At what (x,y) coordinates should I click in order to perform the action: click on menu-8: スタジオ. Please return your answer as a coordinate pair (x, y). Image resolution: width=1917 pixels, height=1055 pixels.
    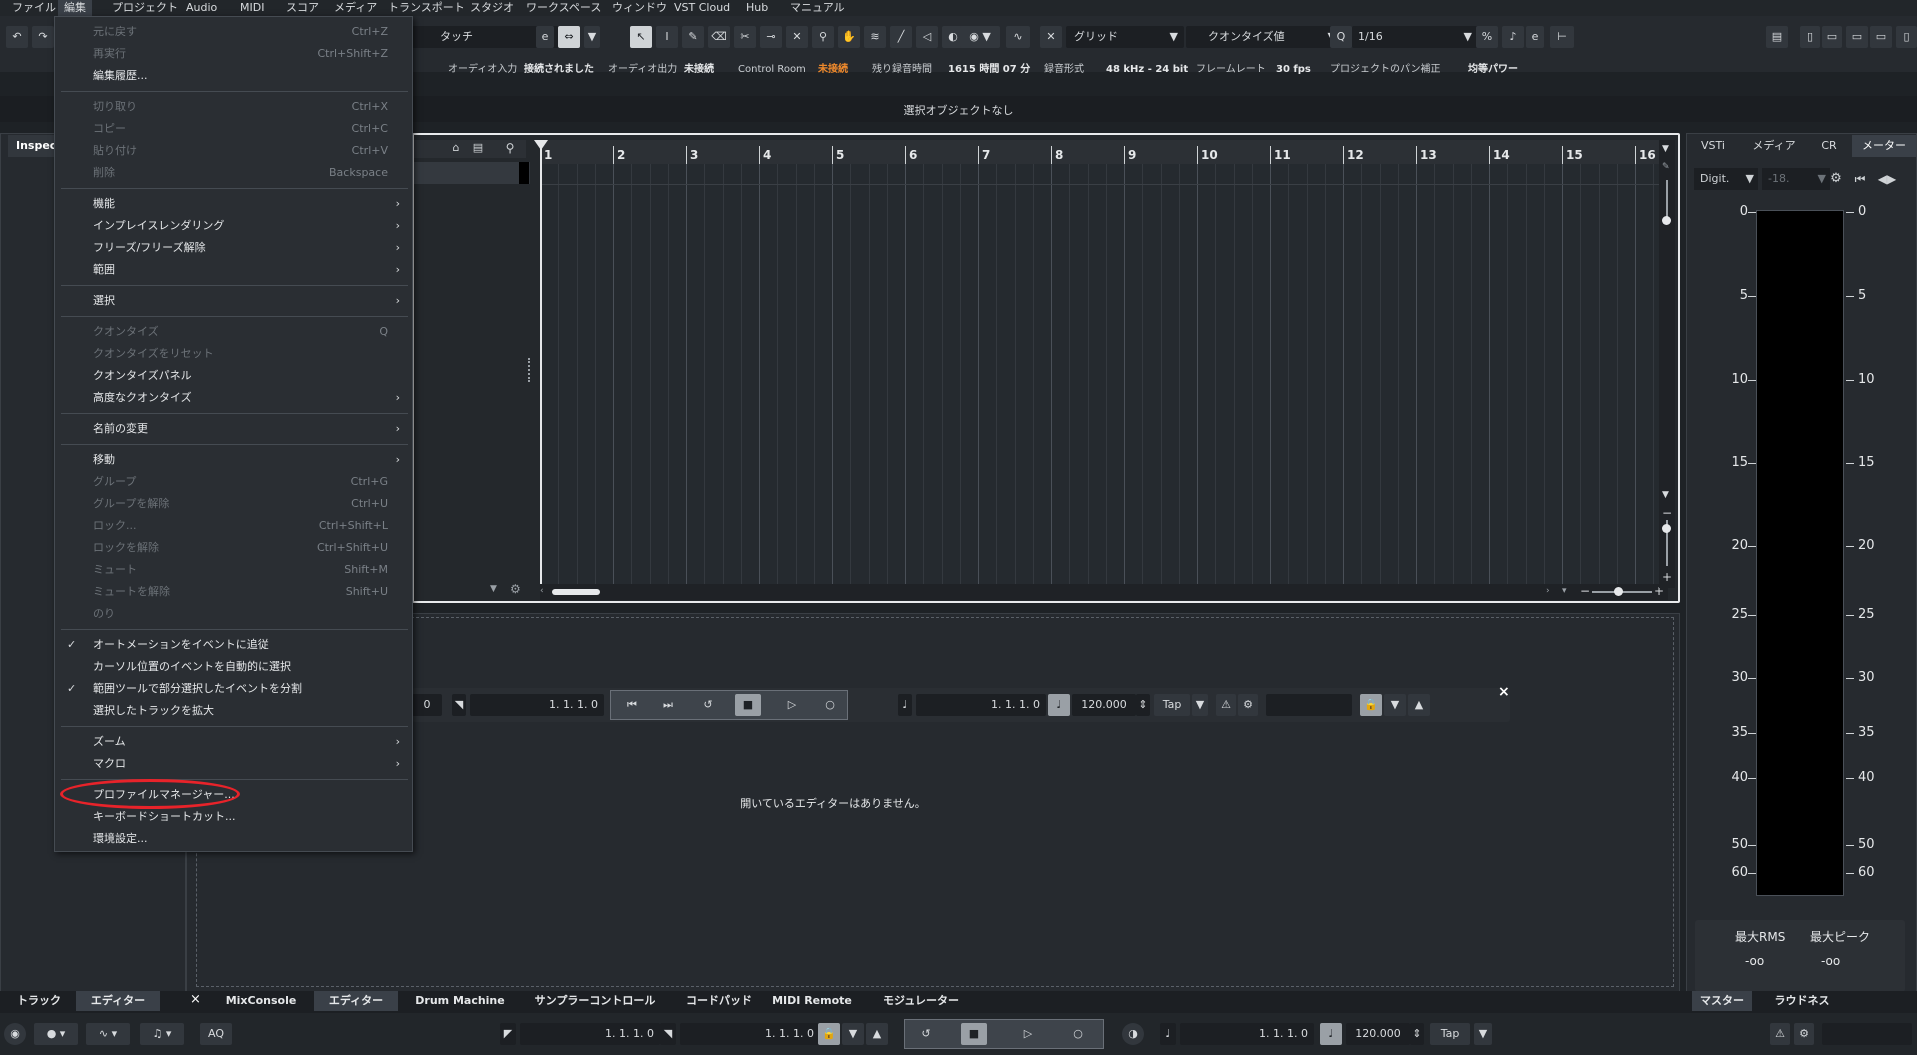
    Looking at the image, I should click on (492, 8).